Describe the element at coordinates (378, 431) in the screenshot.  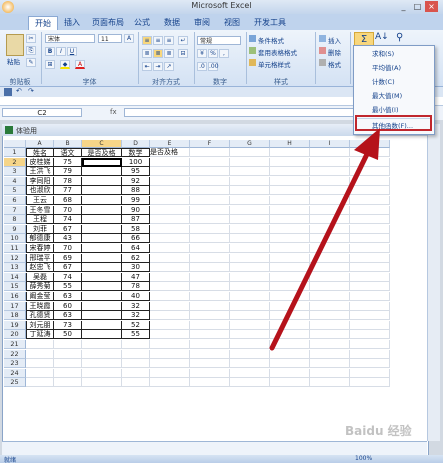
I see `watermark: Baidu 经验` at that location.